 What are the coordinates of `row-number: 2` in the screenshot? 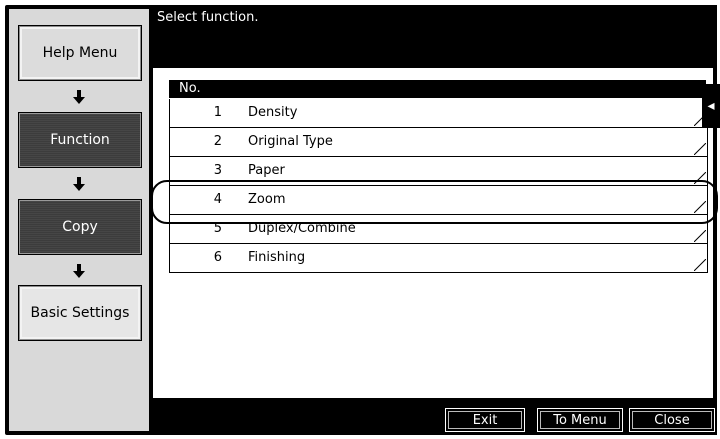 It's located at (217, 141).